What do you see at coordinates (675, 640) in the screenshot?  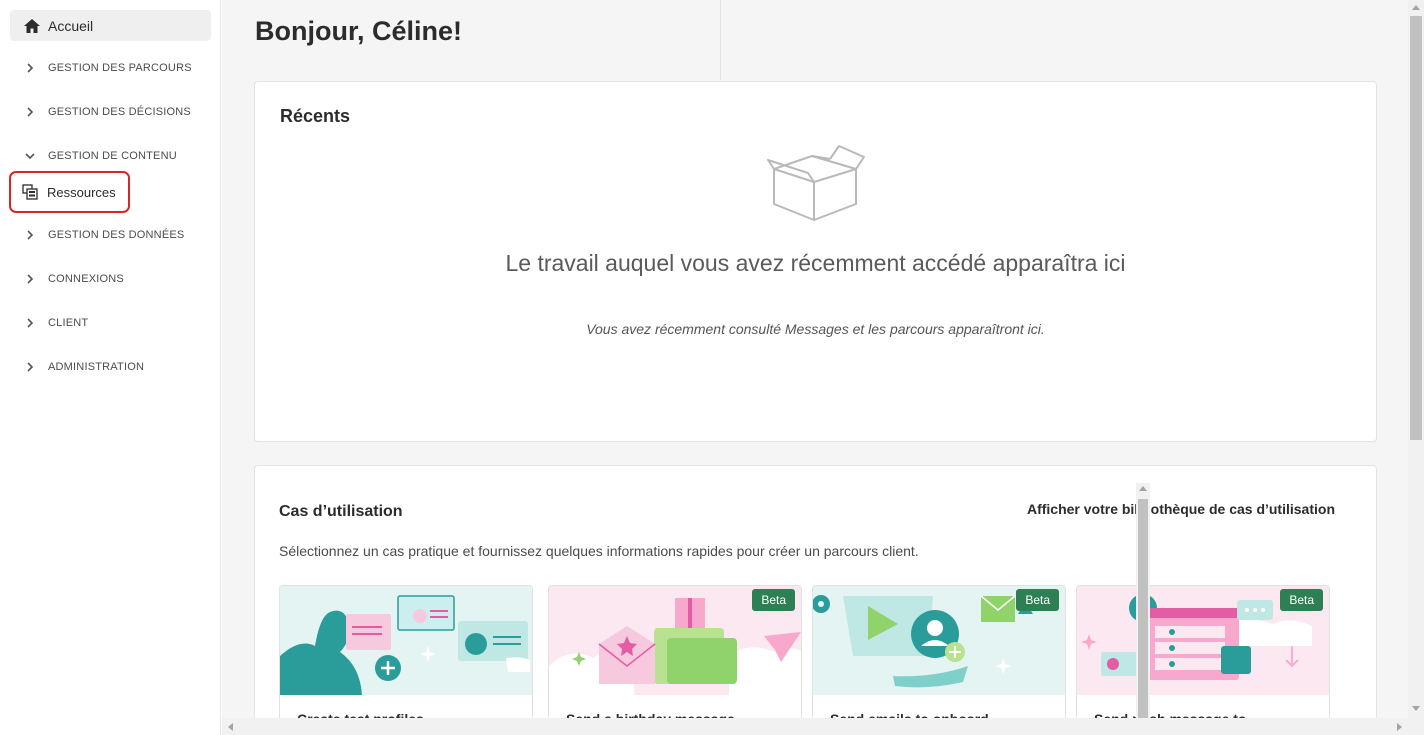 I see `birthday-message-illustration: Beta` at bounding box center [675, 640].